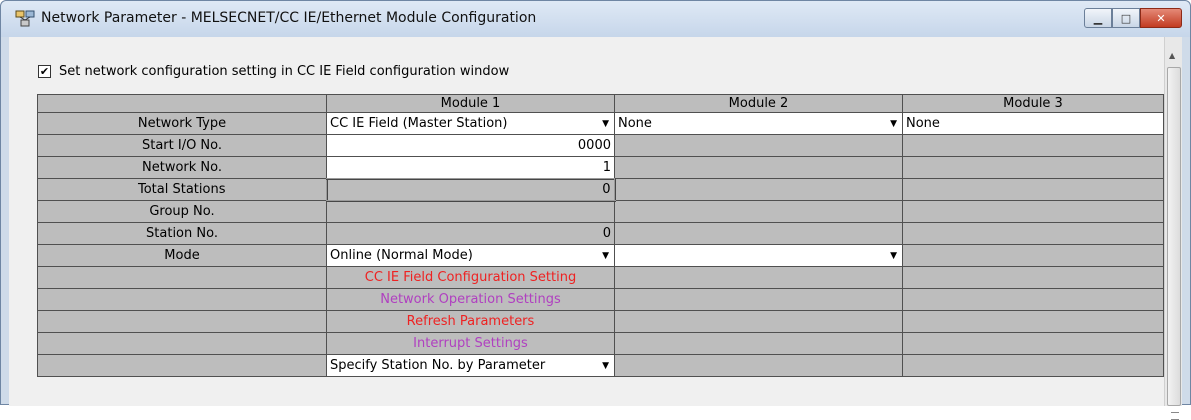  I want to click on table-row: Refresh Parameters, so click(600, 321).